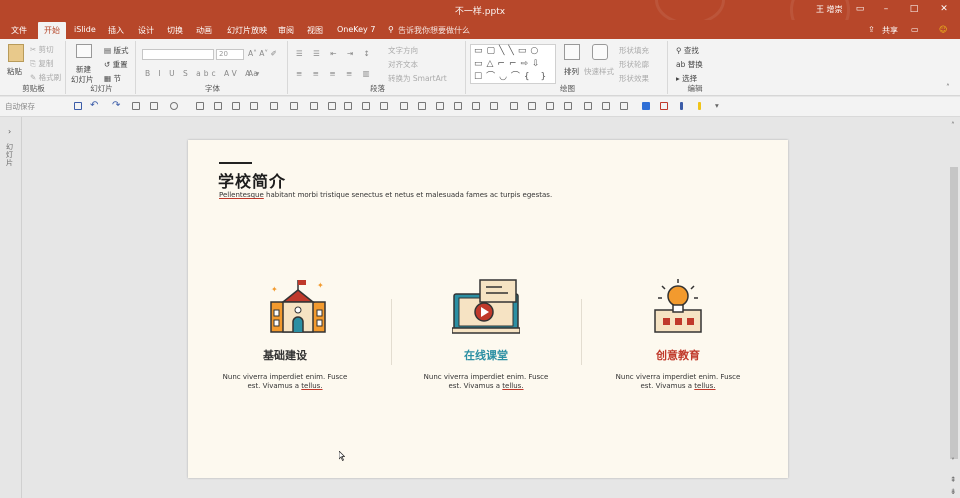 This screenshot has height=498, width=960. I want to click on menu-onekey: OneKey 7, so click(356, 29).